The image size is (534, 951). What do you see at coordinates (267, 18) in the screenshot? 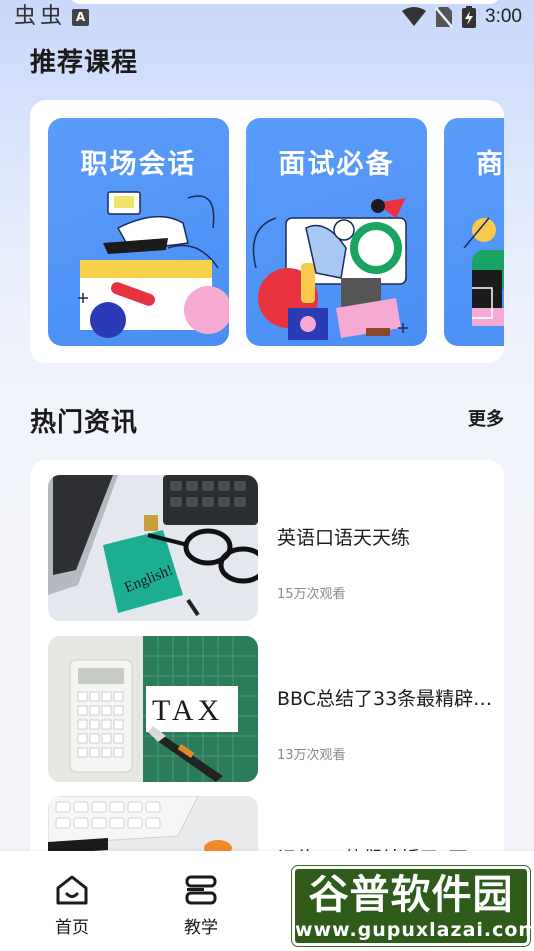
I see `status-bar: 虫 虫 A 3:00` at bounding box center [267, 18].